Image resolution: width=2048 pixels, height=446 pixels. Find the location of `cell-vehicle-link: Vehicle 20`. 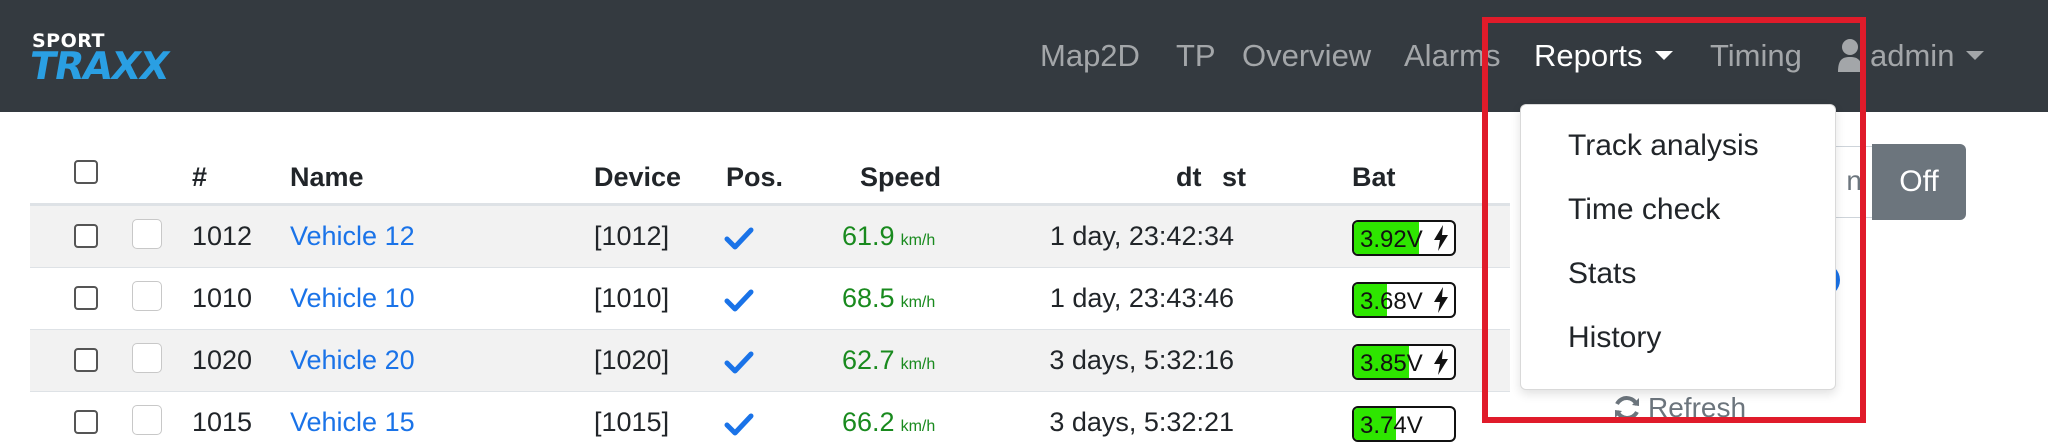

cell-vehicle-link: Vehicle 20 is located at coordinates (352, 360).